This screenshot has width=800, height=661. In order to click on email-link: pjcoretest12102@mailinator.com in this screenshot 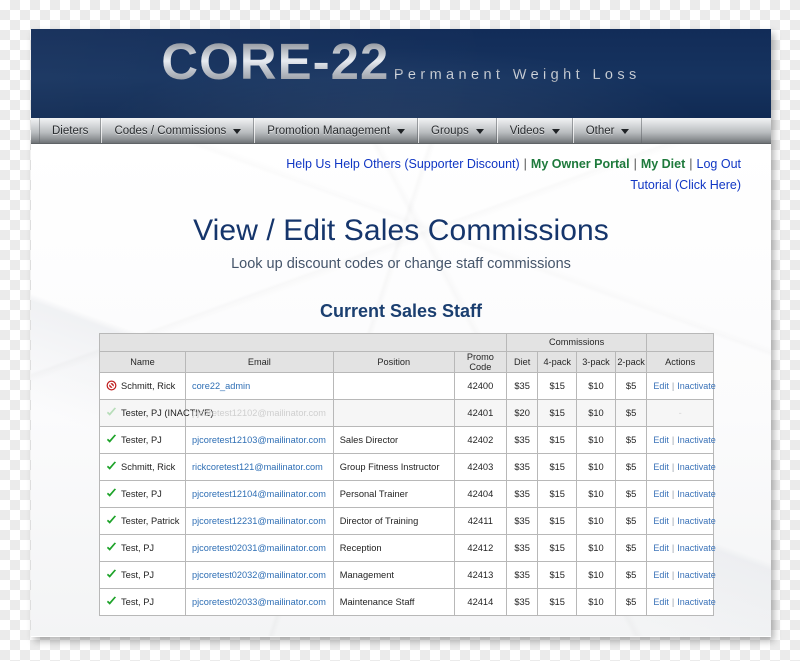, I will do `click(259, 413)`.